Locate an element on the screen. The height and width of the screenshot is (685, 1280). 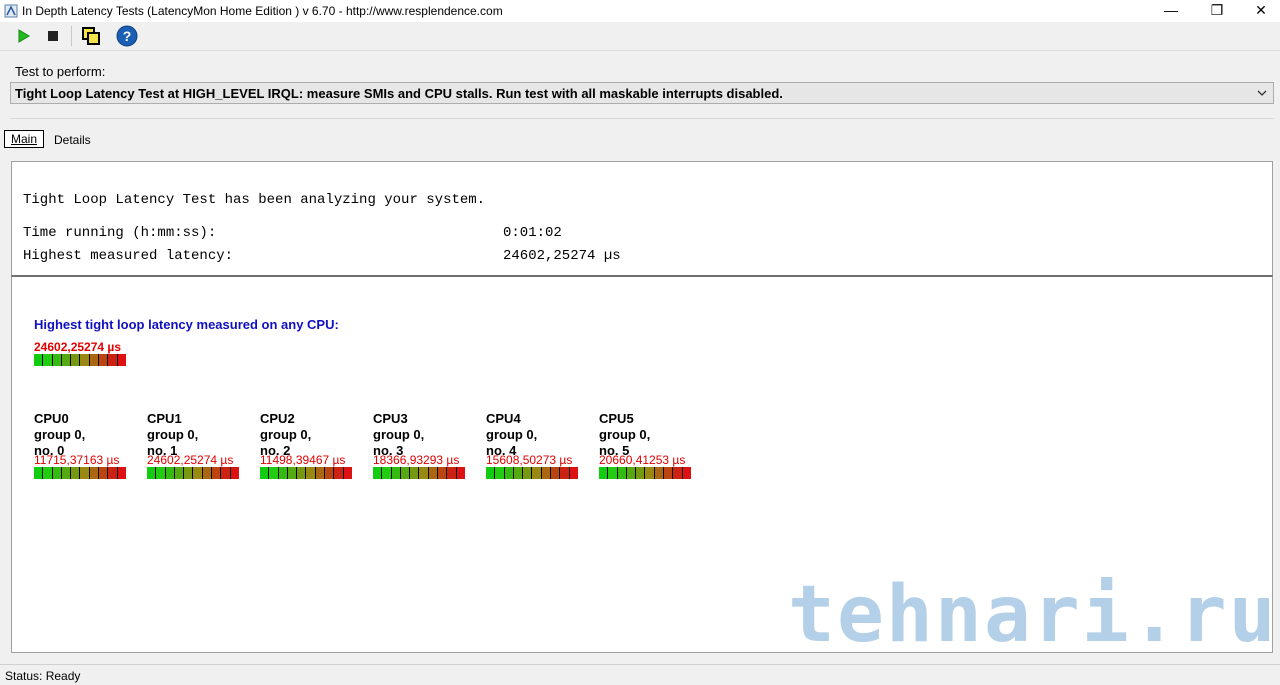
tab-details: Details is located at coordinates (72, 140).